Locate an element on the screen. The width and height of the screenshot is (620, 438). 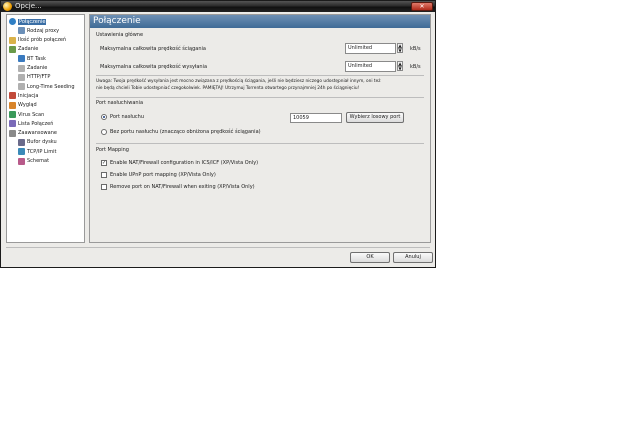
sidebar-item: Ilość prób połączeń is located at coordinates (37, 40).